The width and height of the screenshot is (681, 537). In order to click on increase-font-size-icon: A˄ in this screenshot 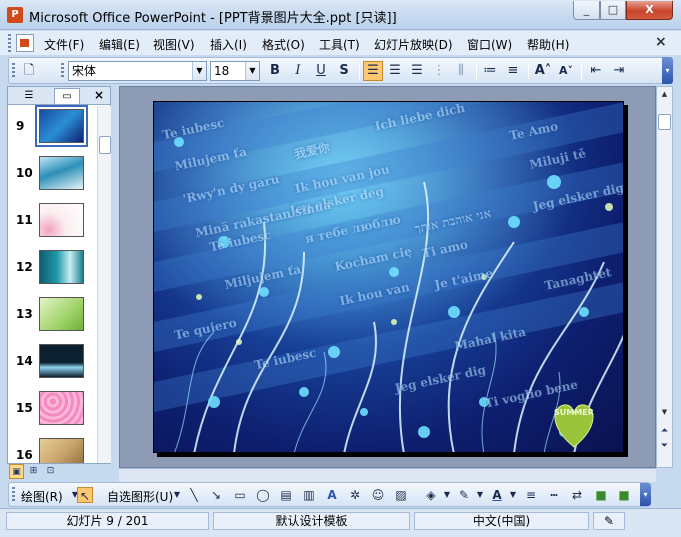, I will do `click(543, 71)`.